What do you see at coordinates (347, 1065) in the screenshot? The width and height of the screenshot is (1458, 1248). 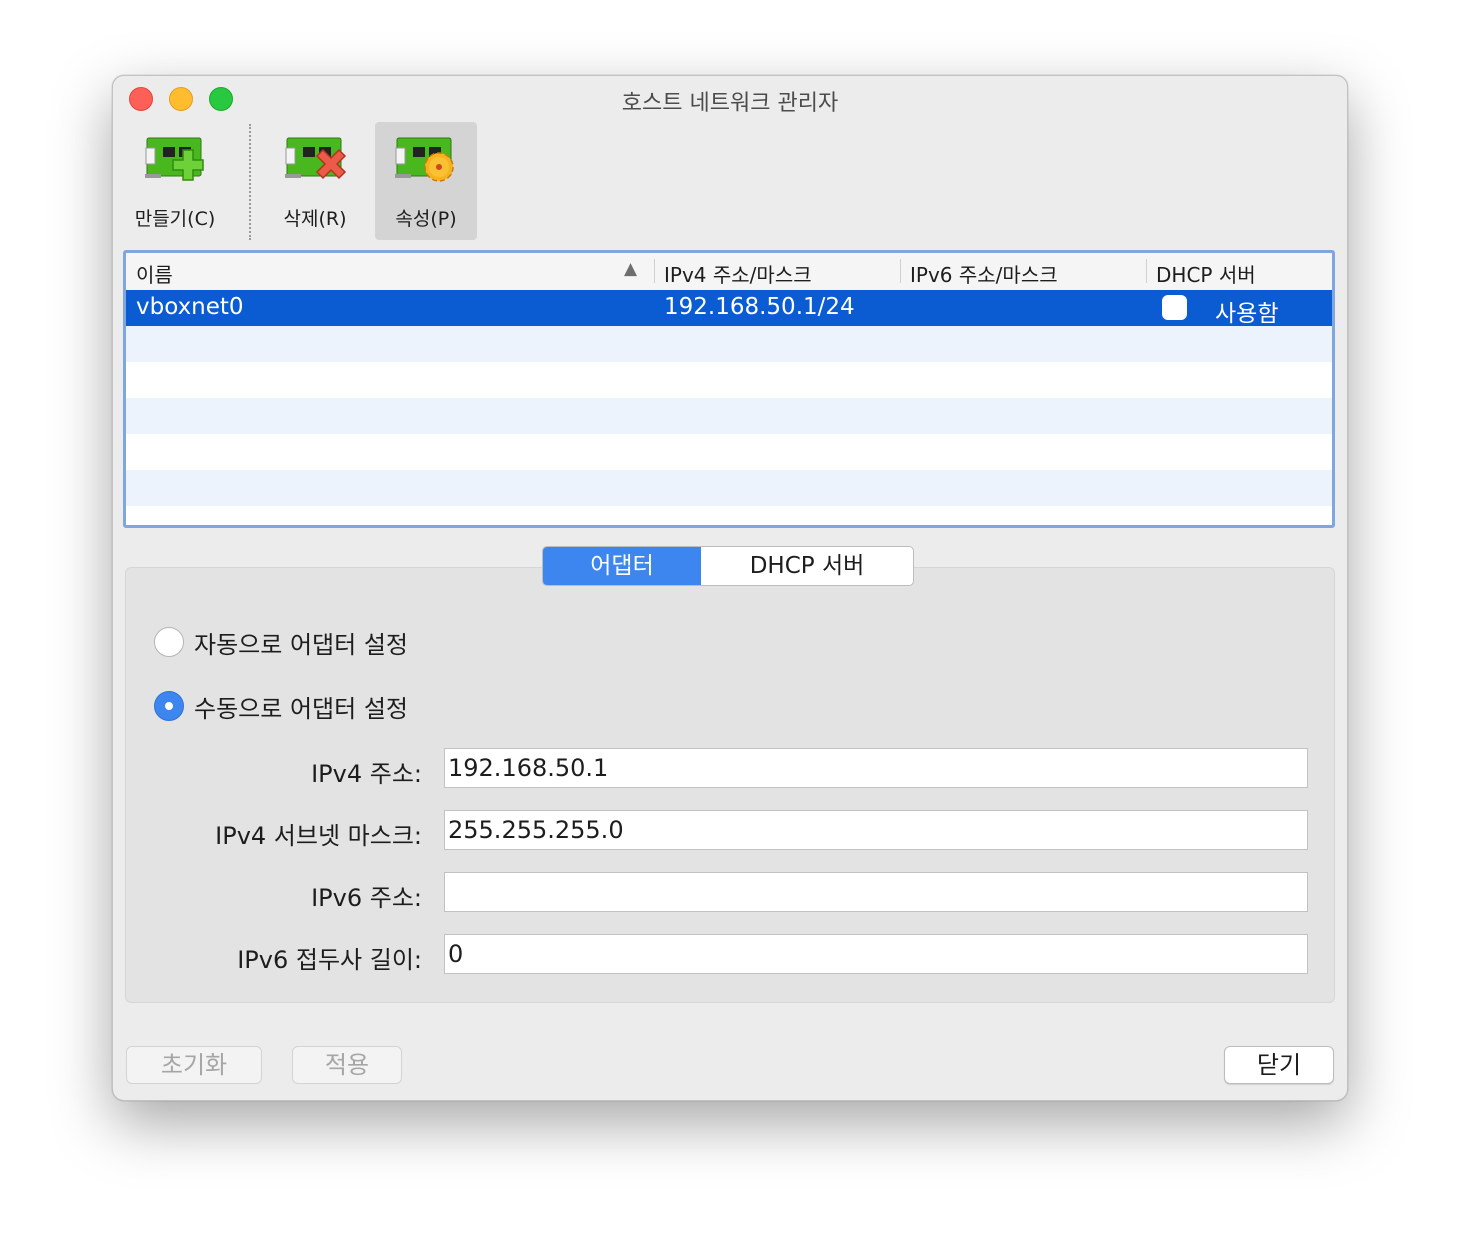 I see `apply-button: 적용` at bounding box center [347, 1065].